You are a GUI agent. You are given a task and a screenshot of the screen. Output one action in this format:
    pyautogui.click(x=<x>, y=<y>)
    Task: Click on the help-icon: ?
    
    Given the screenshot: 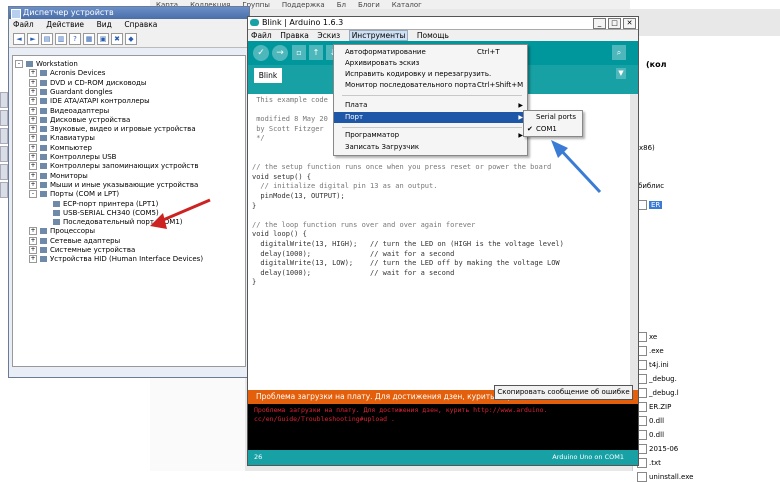 What is the action you would take?
    pyautogui.click(x=75, y=39)
    